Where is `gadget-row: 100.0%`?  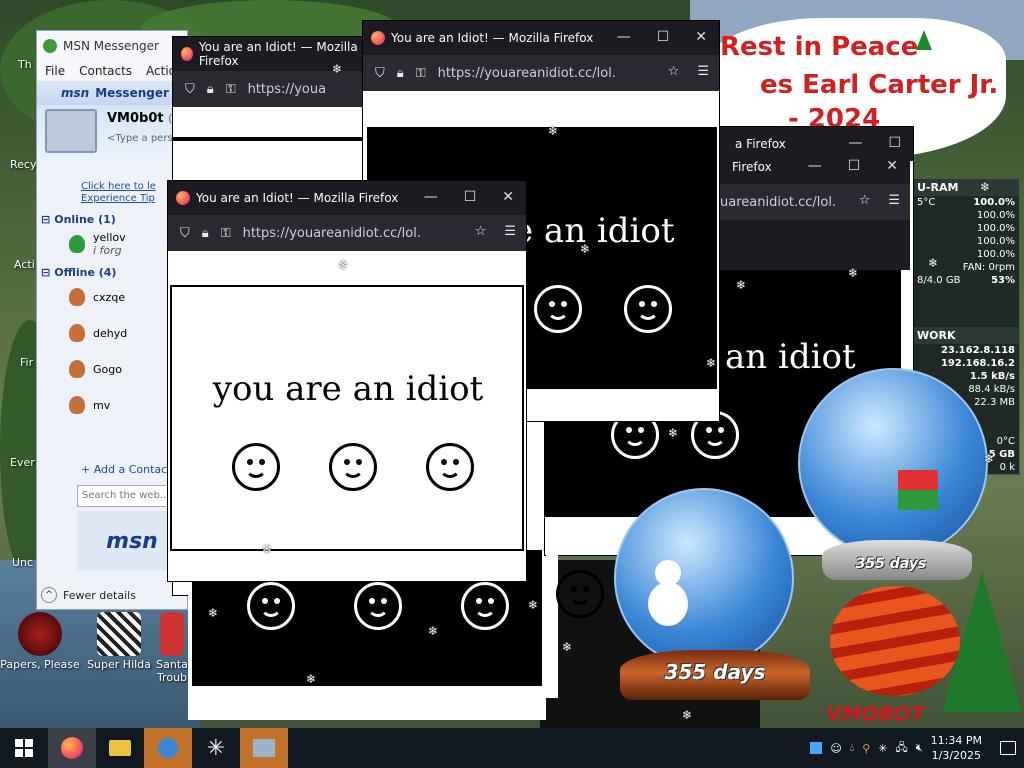 gadget-row: 100.0% is located at coordinates (995, 228).